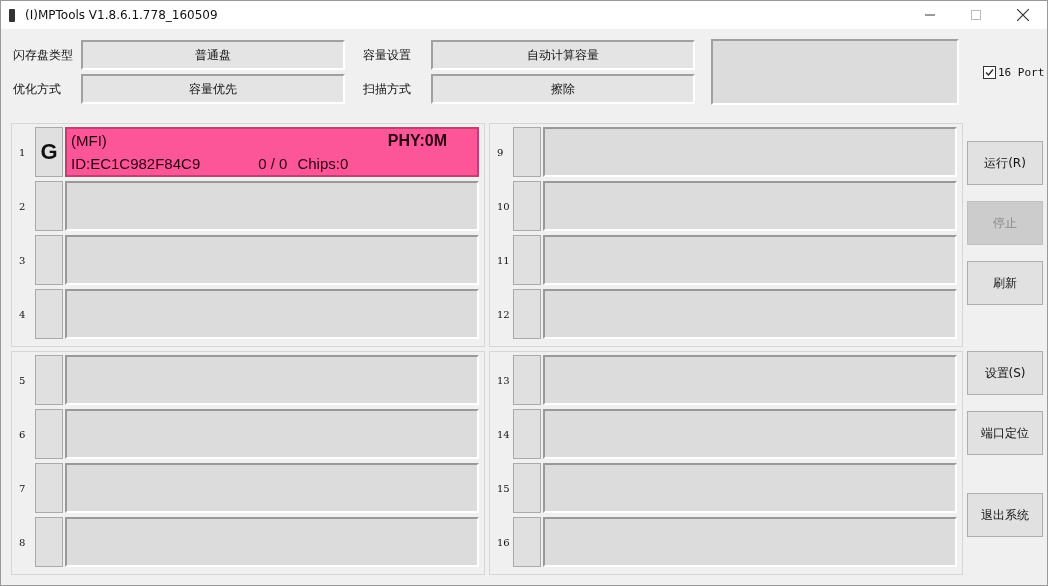 The height and width of the screenshot is (586, 1048). Describe the element at coordinates (500, 152) in the screenshot. I see `port-number: 9` at that location.